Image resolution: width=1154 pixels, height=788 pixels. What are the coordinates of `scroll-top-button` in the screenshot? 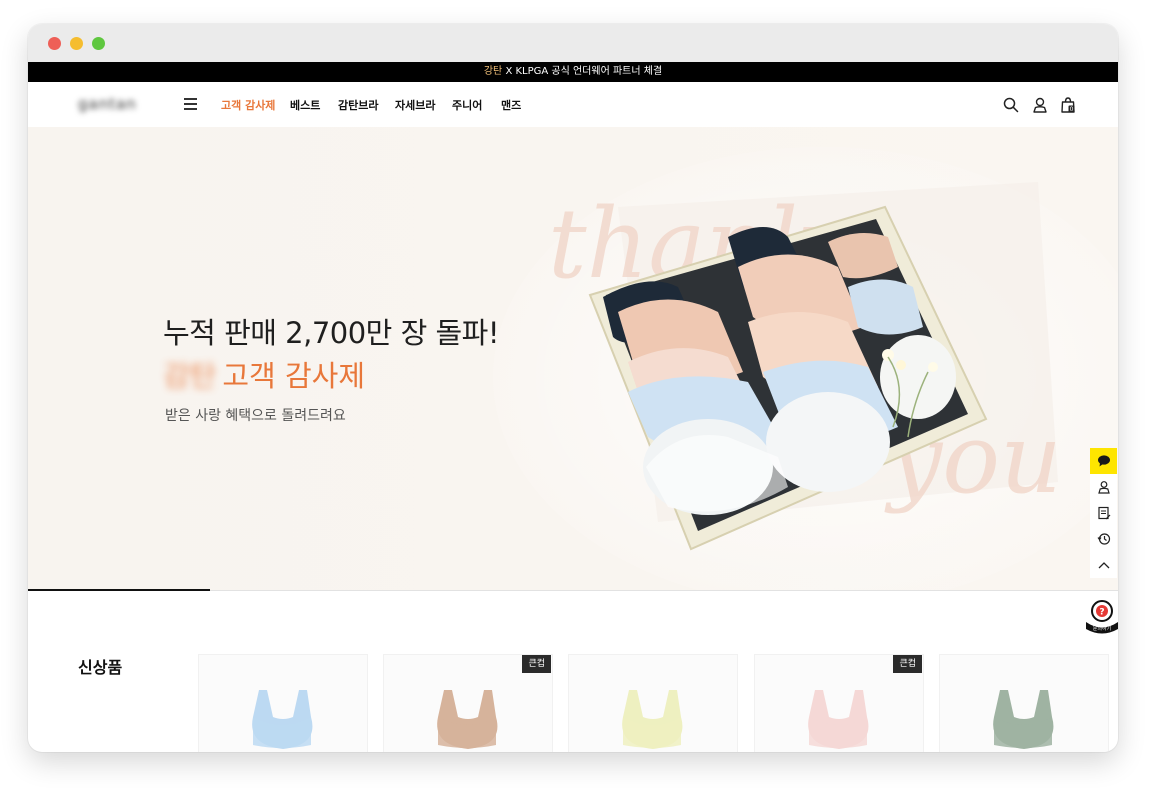 It's located at (1103, 565).